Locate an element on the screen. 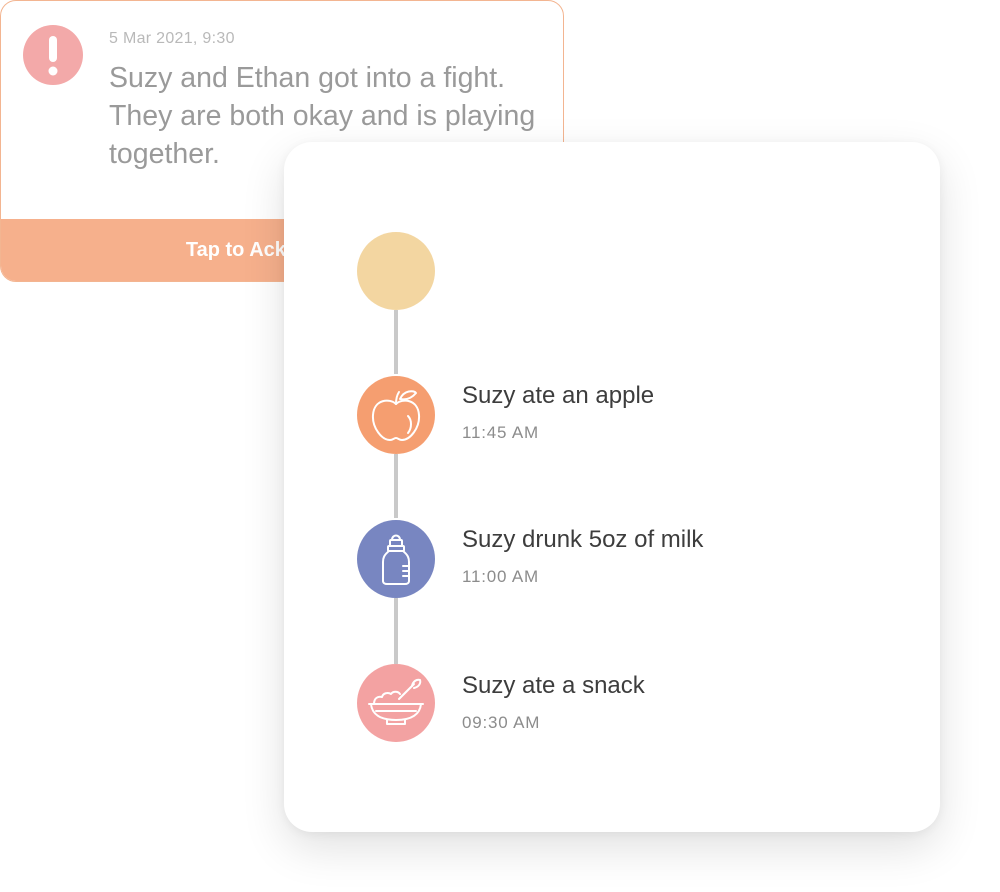 This screenshot has height=892, width=1000. timeline-item-apple is located at coordinates (396, 415).